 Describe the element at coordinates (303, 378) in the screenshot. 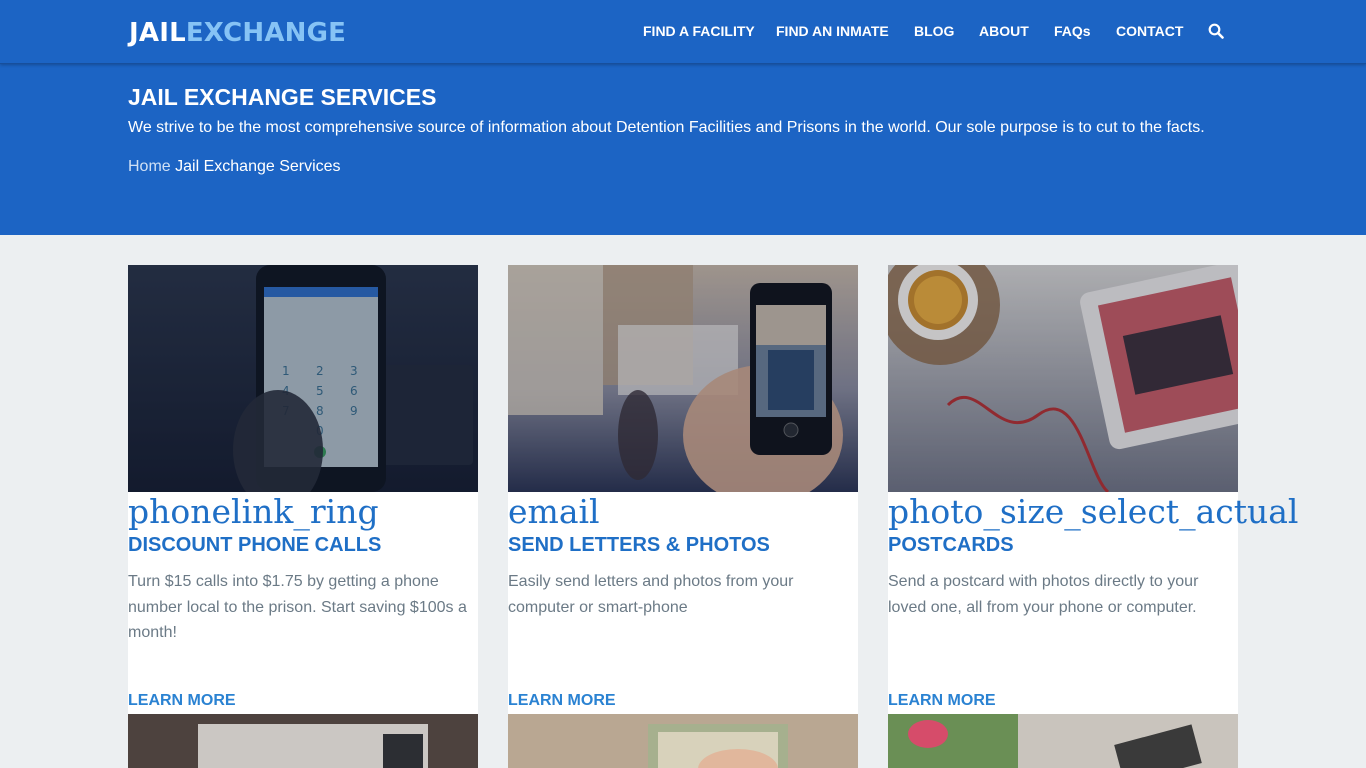

I see `phone-dialer-photo: 123 456 789 0` at that location.